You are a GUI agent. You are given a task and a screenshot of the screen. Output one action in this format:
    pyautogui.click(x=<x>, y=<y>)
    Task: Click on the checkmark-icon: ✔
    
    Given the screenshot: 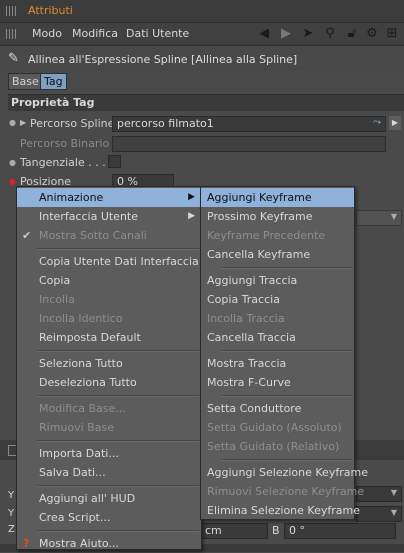 What is the action you would take?
    pyautogui.click(x=27, y=235)
    